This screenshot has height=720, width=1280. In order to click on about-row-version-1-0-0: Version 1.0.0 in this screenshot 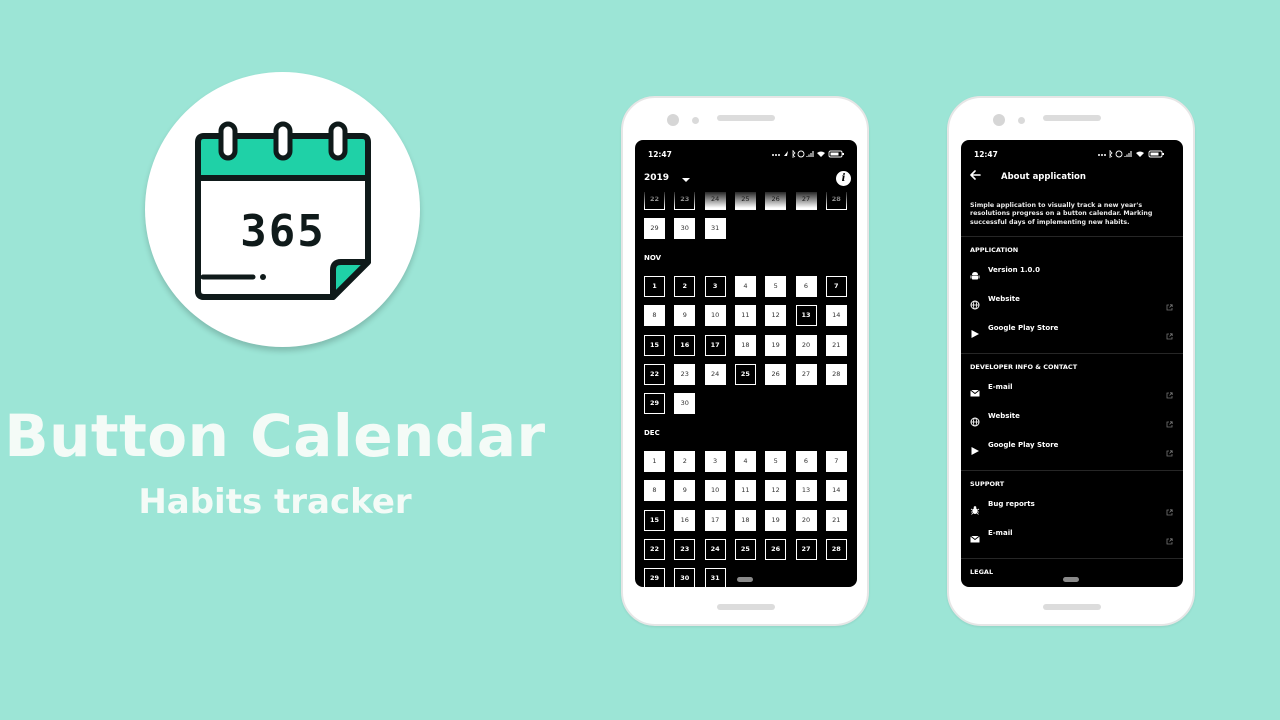, I will do `click(1072, 271)`.